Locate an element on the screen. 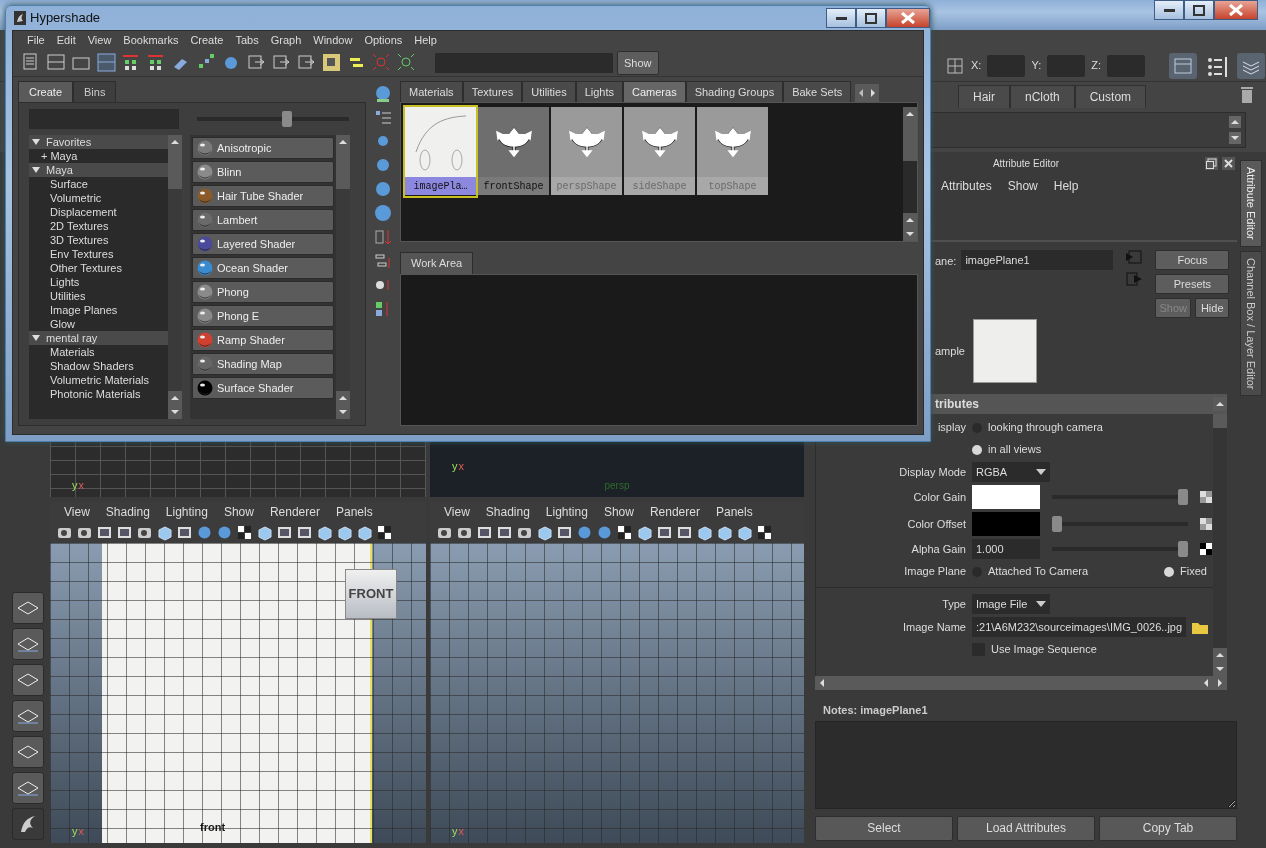  tree-item: 3D Textures is located at coordinates (79, 240).